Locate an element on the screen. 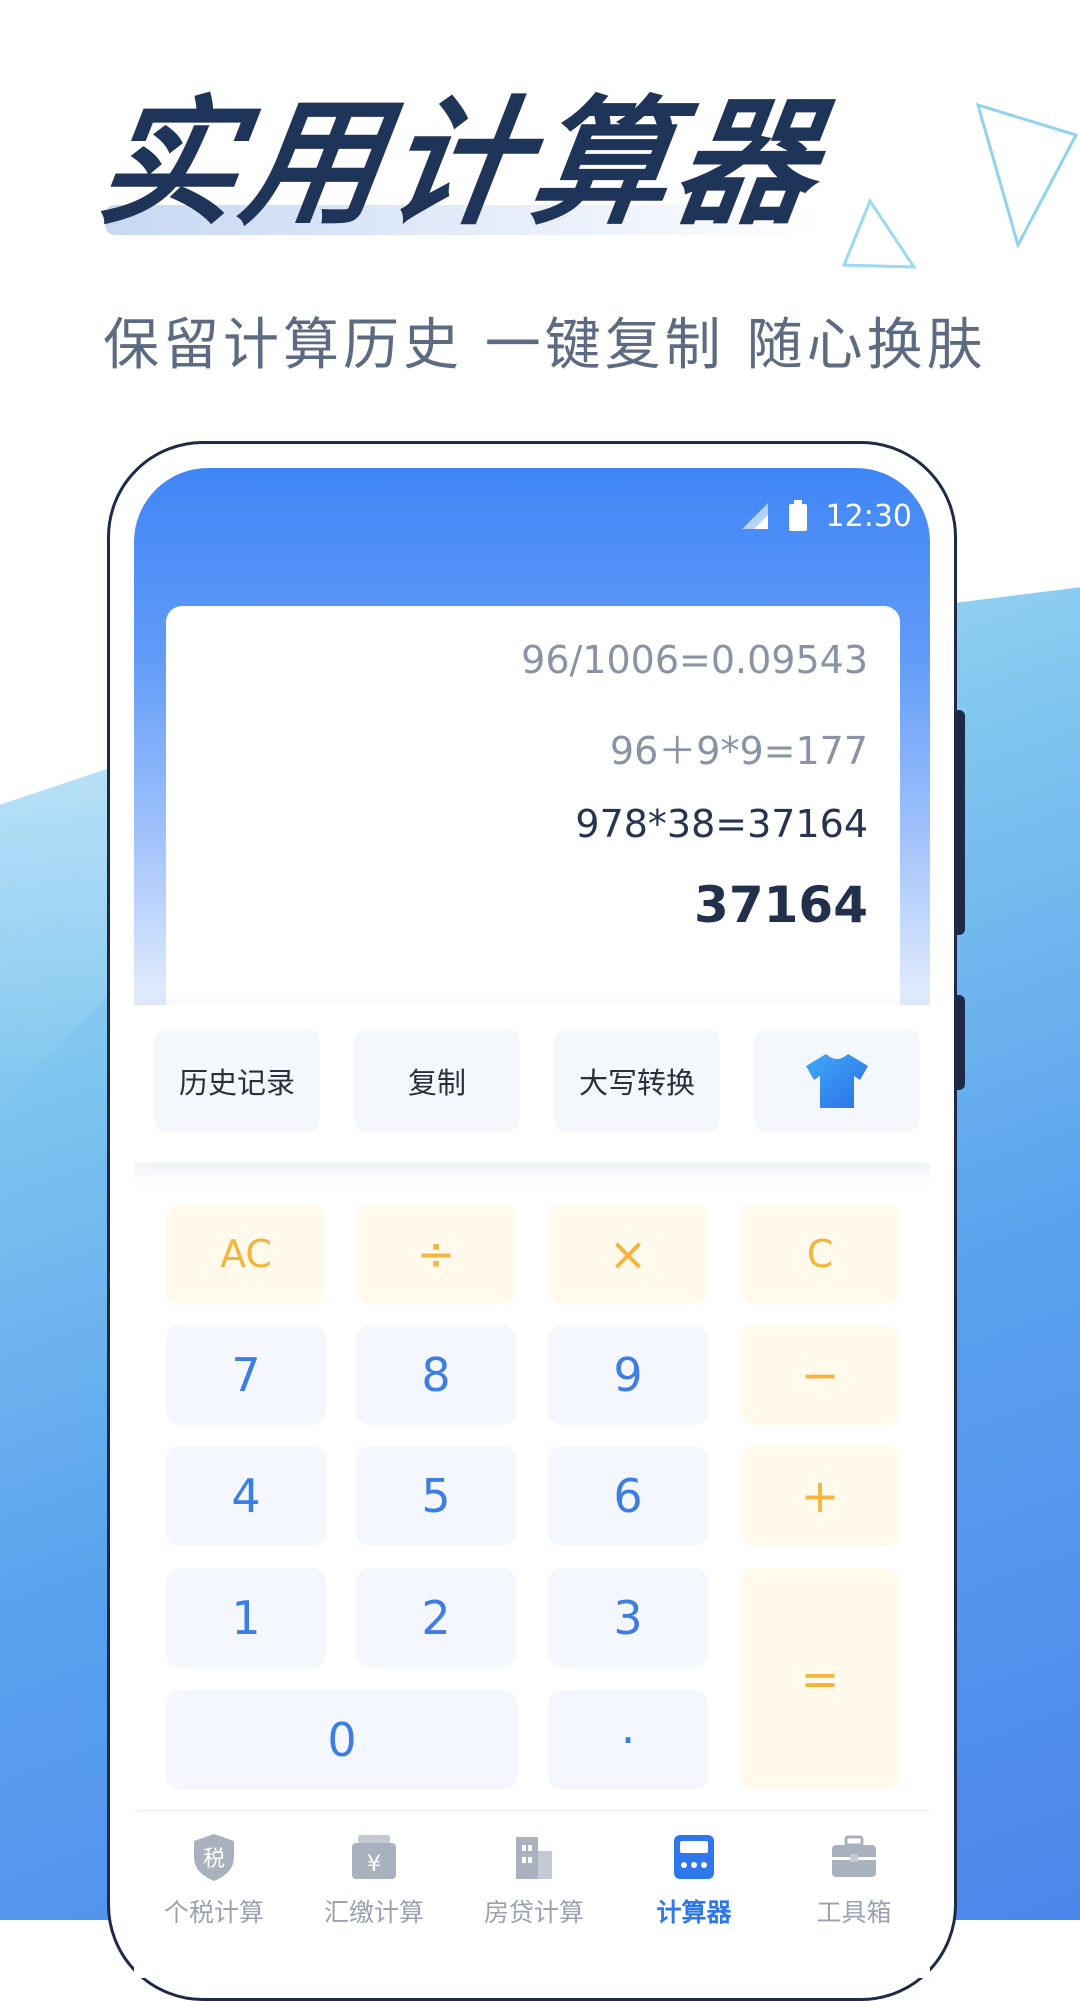 The image size is (1080, 2001). building-icon is located at coordinates (534, 1858).